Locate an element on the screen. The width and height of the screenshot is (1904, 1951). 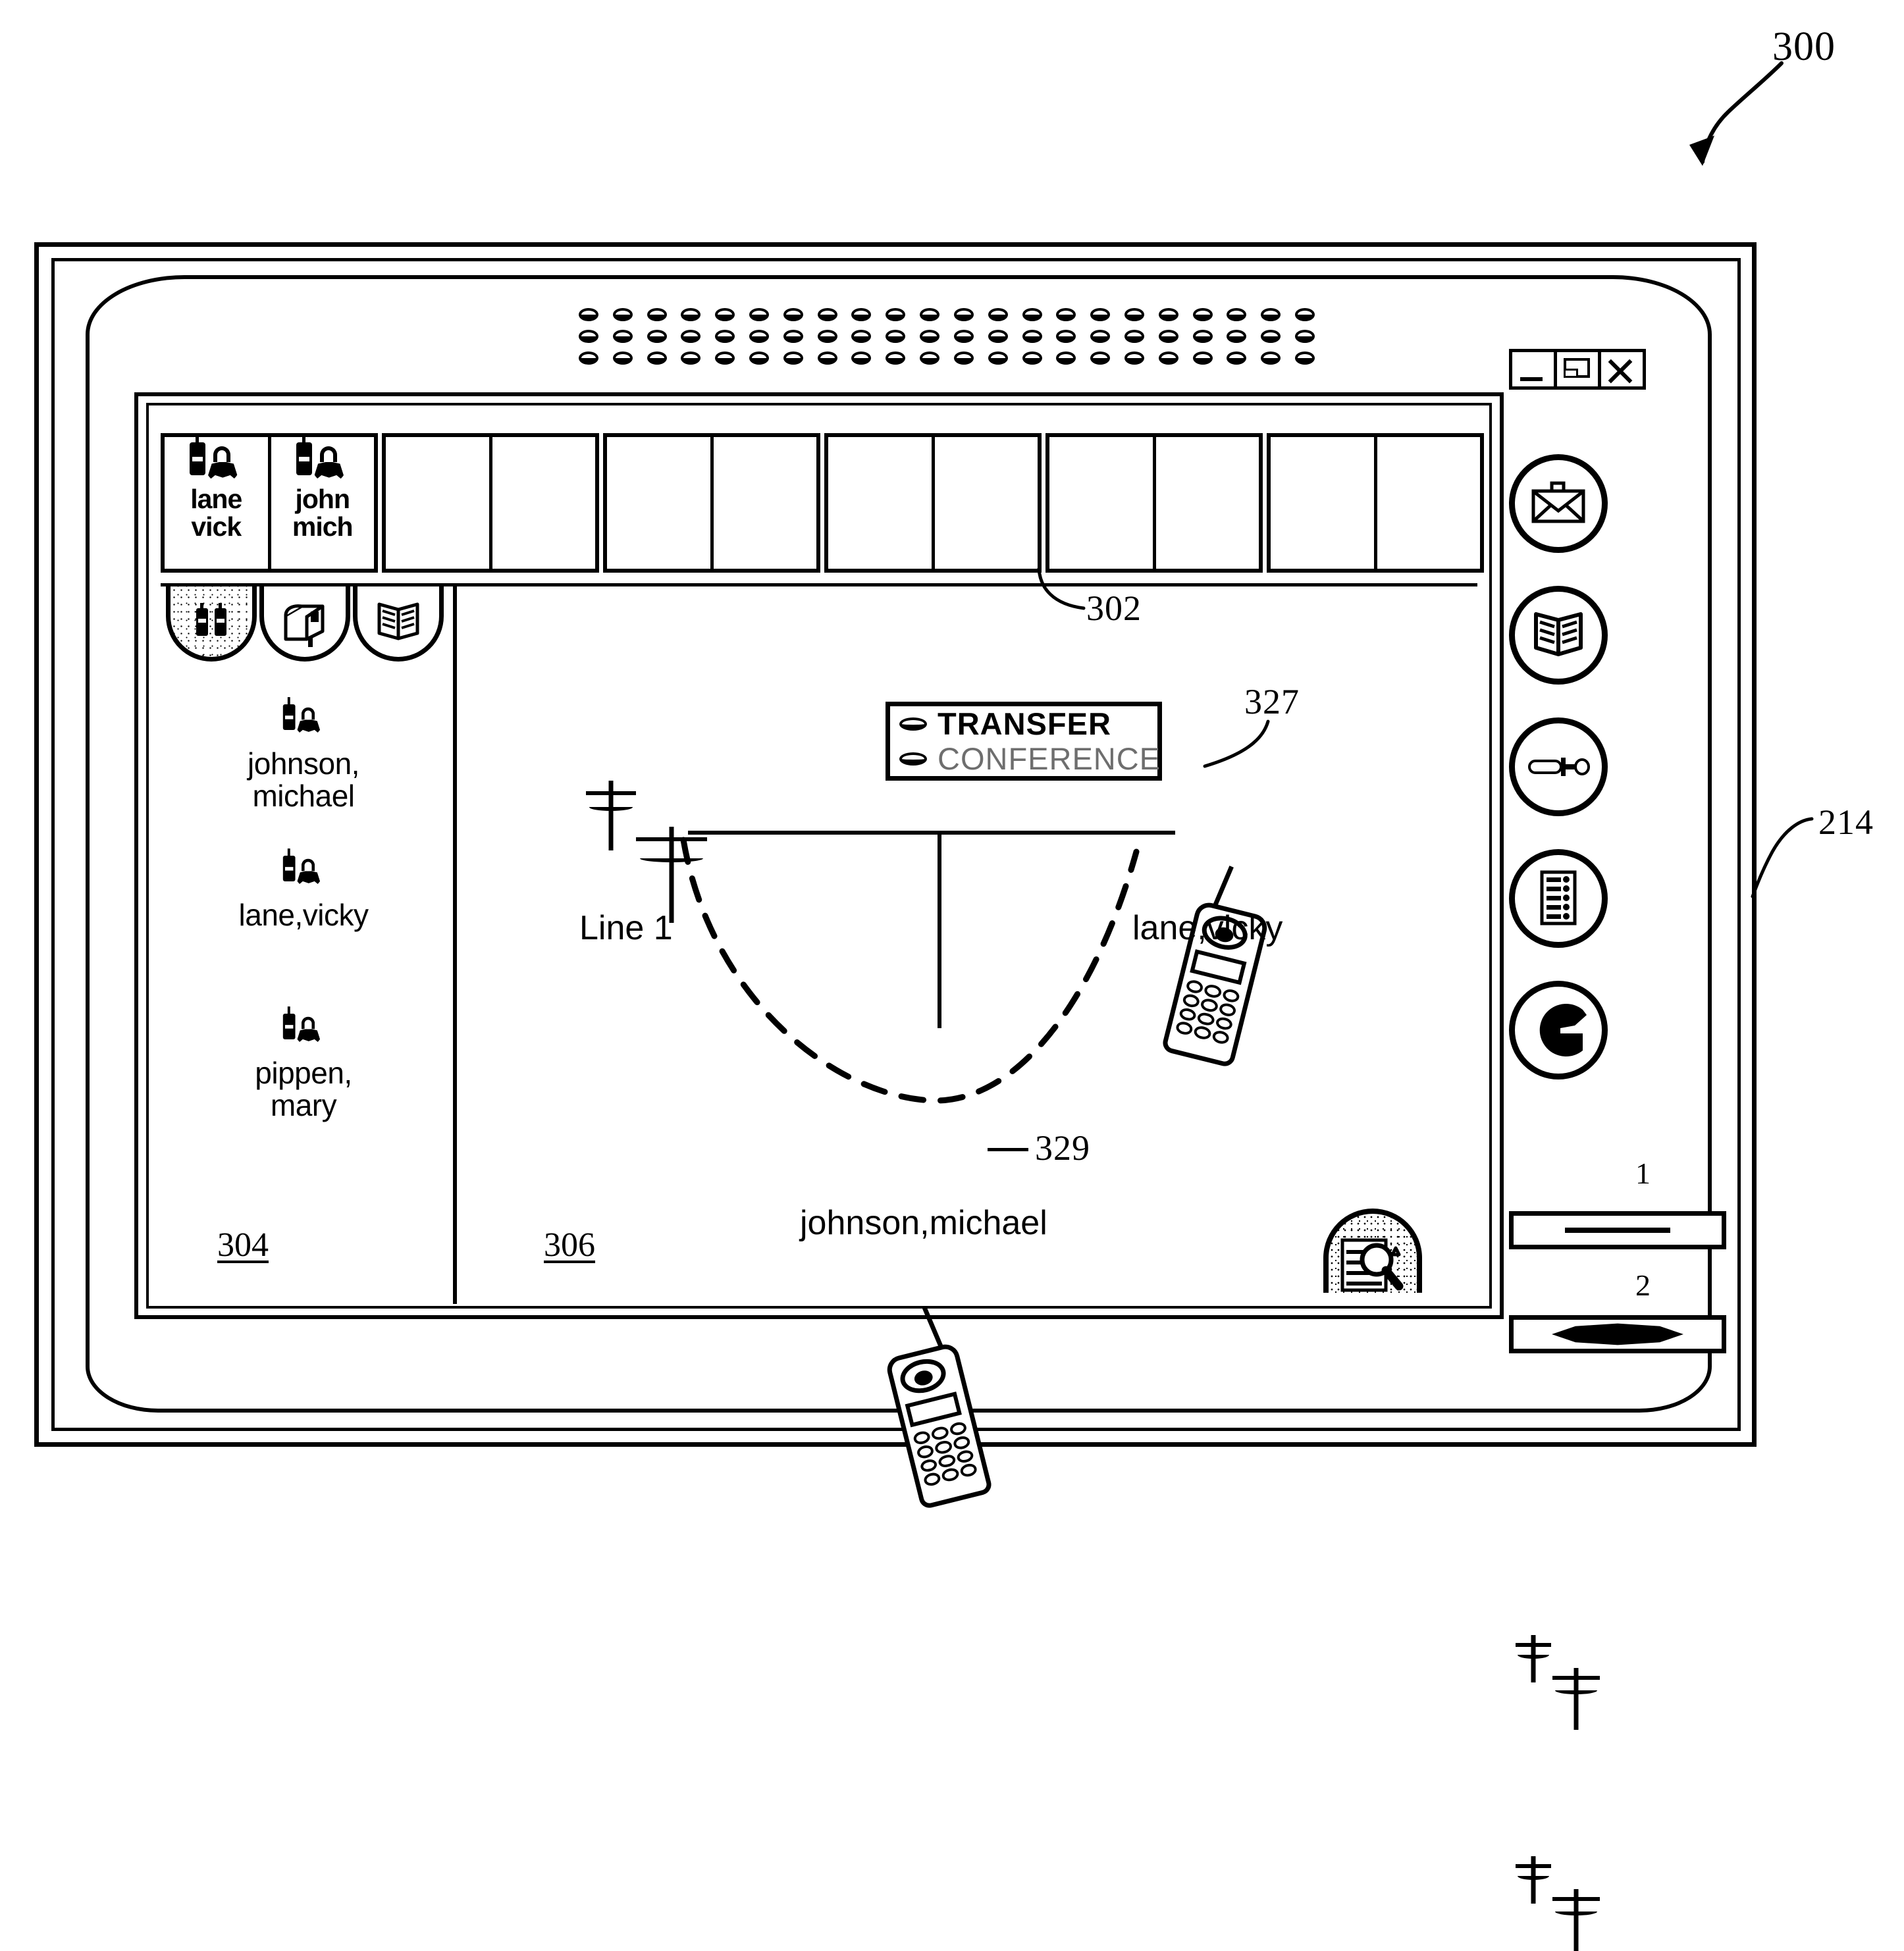
tab-lane: lane vick is located at coordinates (218, 503).